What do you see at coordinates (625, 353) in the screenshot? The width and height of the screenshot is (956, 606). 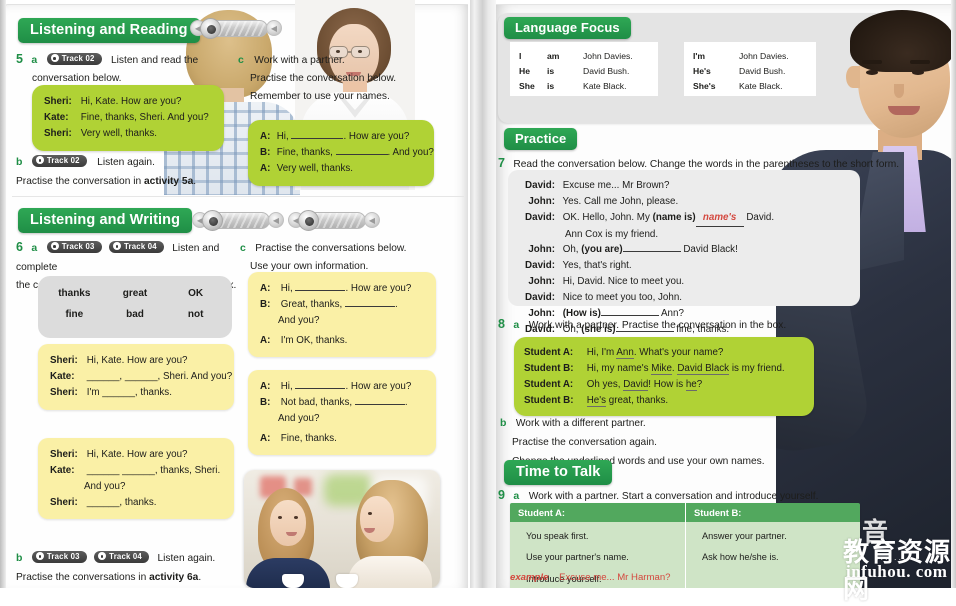 I see `underlined-word: Ann` at bounding box center [625, 353].